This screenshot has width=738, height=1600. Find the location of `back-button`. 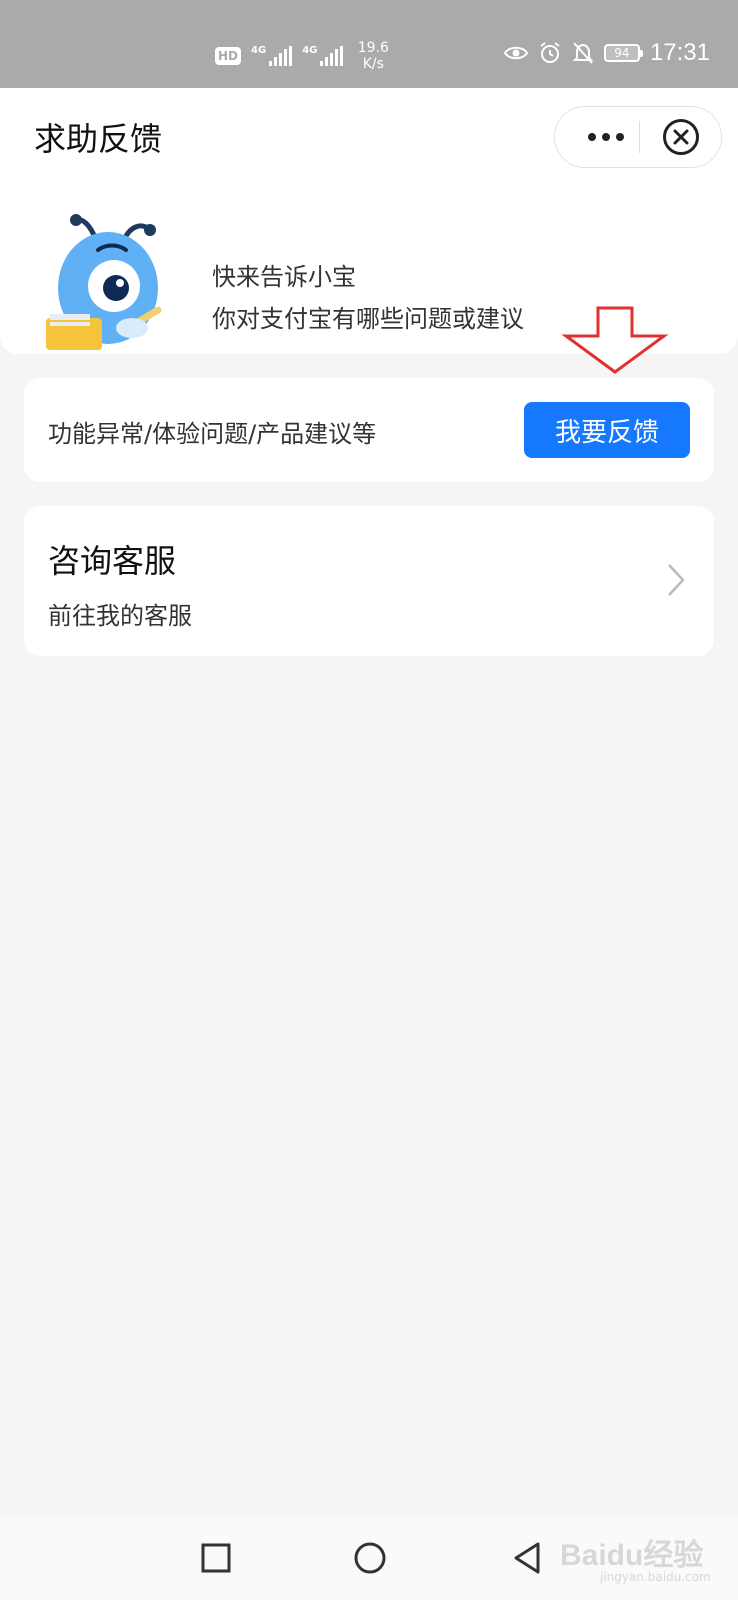

back-button is located at coordinates (528, 1558).